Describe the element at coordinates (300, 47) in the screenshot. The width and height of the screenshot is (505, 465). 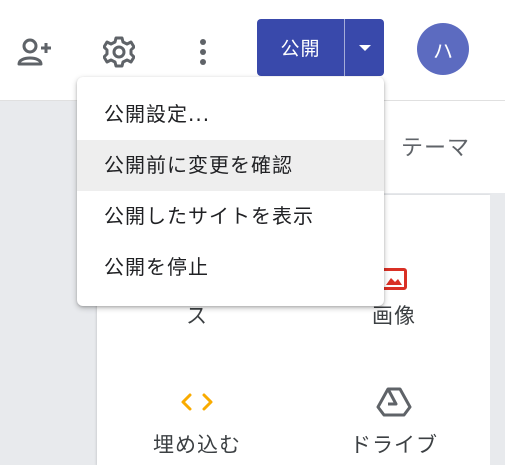
I see `publish-button: 公開` at that location.